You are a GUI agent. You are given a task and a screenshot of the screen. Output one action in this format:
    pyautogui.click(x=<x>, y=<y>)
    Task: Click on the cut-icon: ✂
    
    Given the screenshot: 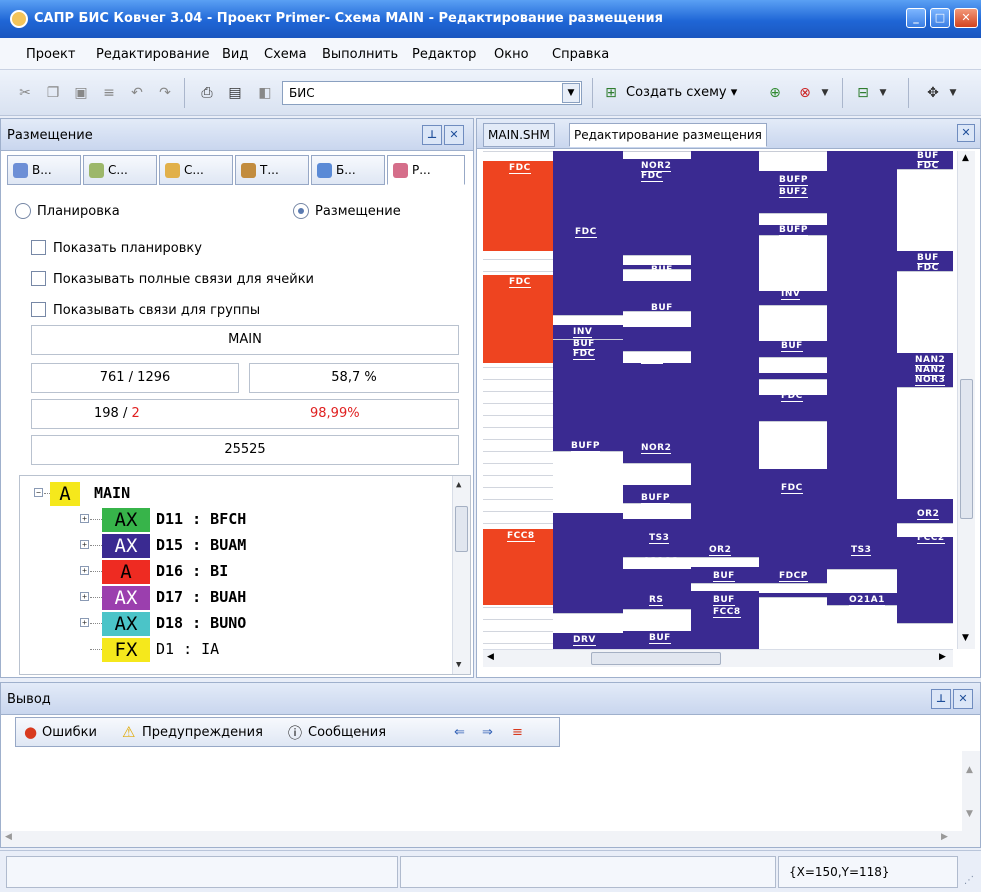 What is the action you would take?
    pyautogui.click(x=25, y=93)
    